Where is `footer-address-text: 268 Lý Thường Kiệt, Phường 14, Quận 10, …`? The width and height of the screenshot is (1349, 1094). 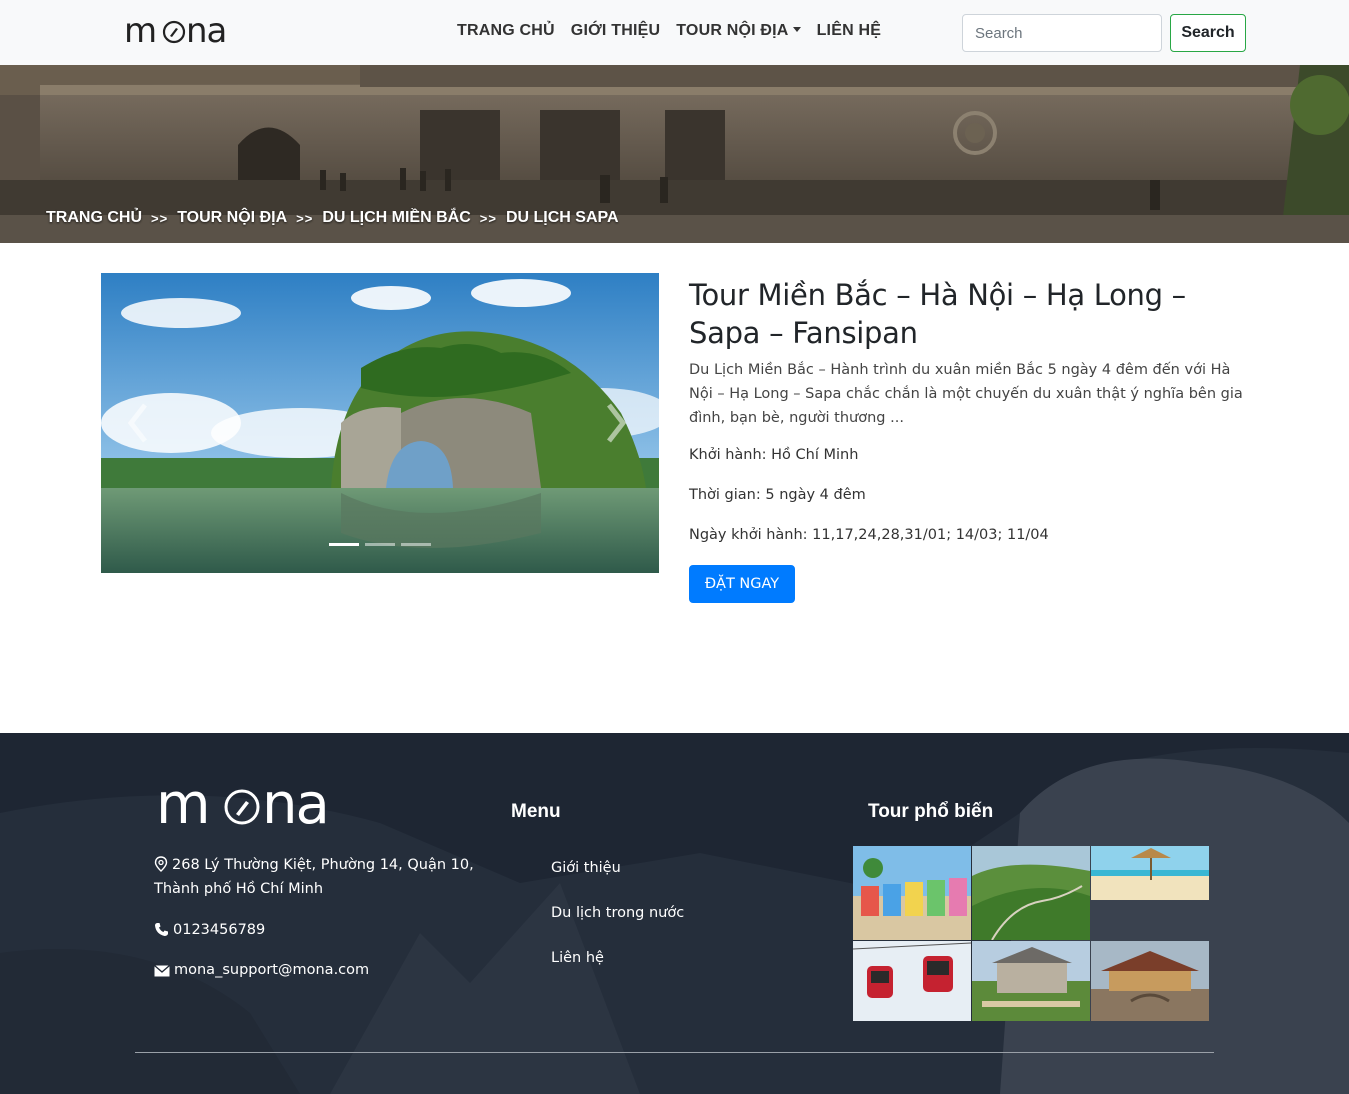 footer-address-text: 268 Lý Thường Kiệt, Phường 14, Quận 10, … is located at coordinates (314, 877).